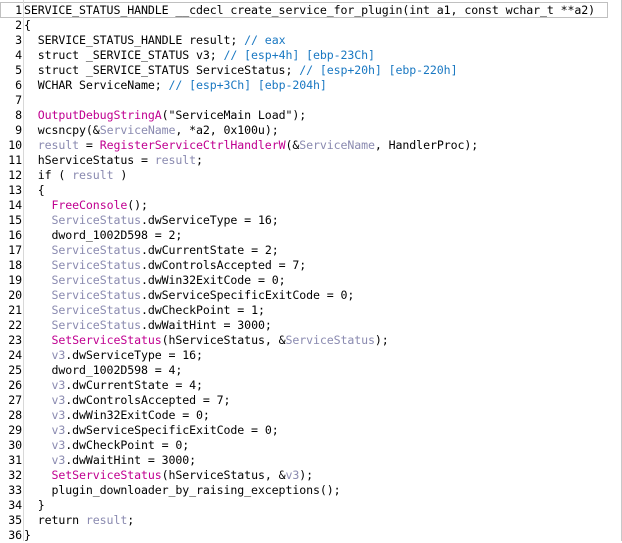 This screenshot has height=543, width=622. I want to click on code-text: v3.dwCurrentState = 4;, so click(112, 385).